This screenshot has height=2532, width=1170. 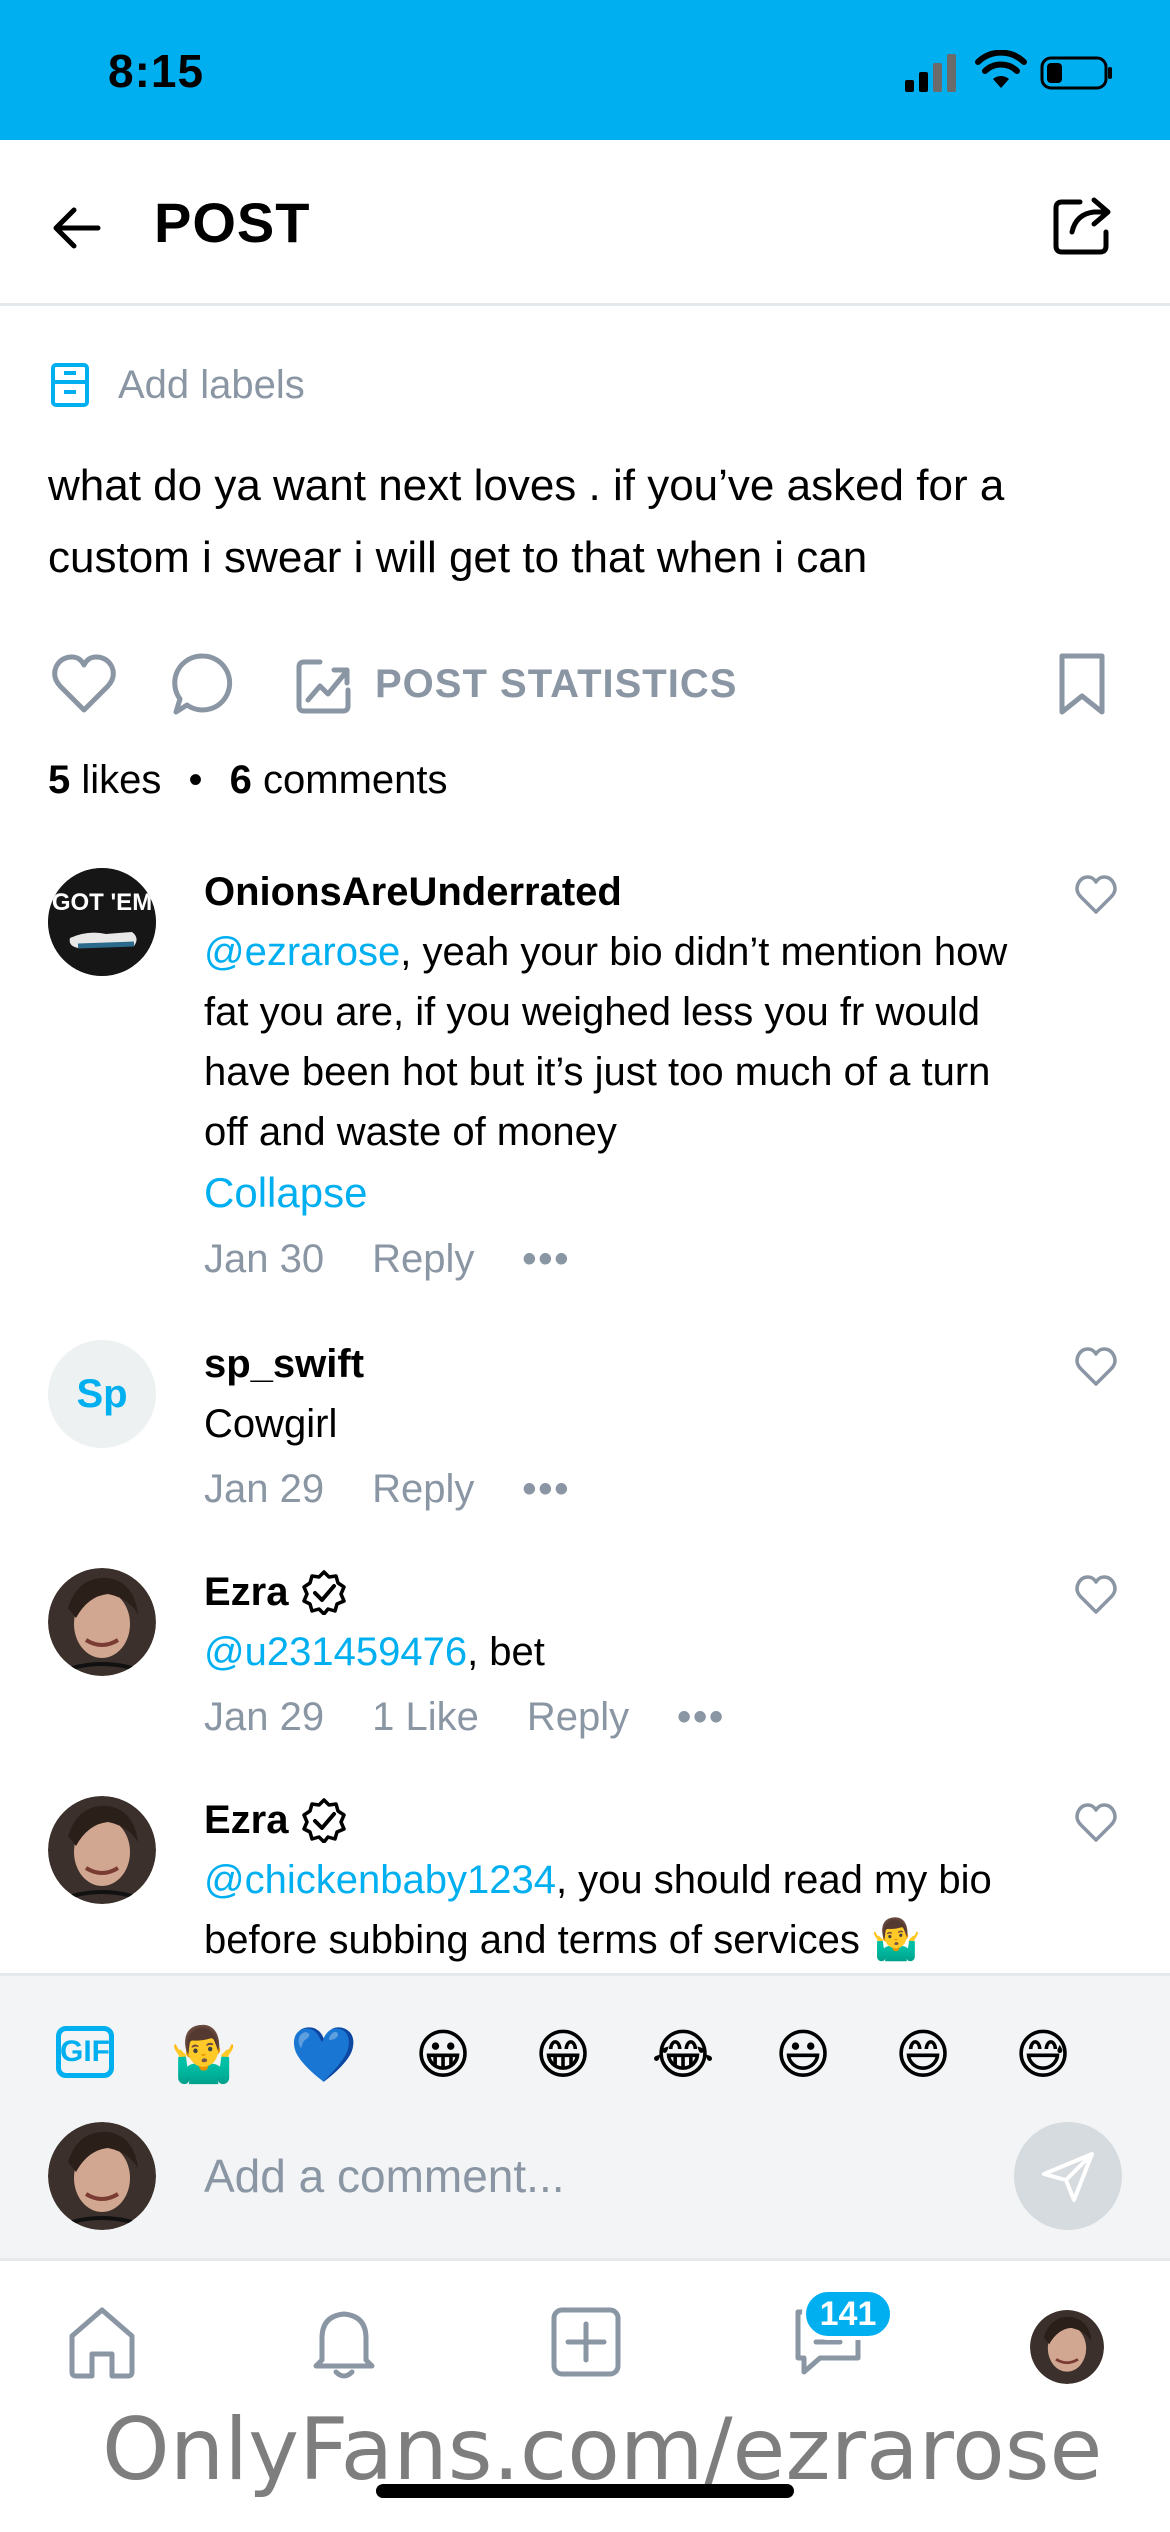 I want to click on bookmark-icon, so click(x=1082, y=684).